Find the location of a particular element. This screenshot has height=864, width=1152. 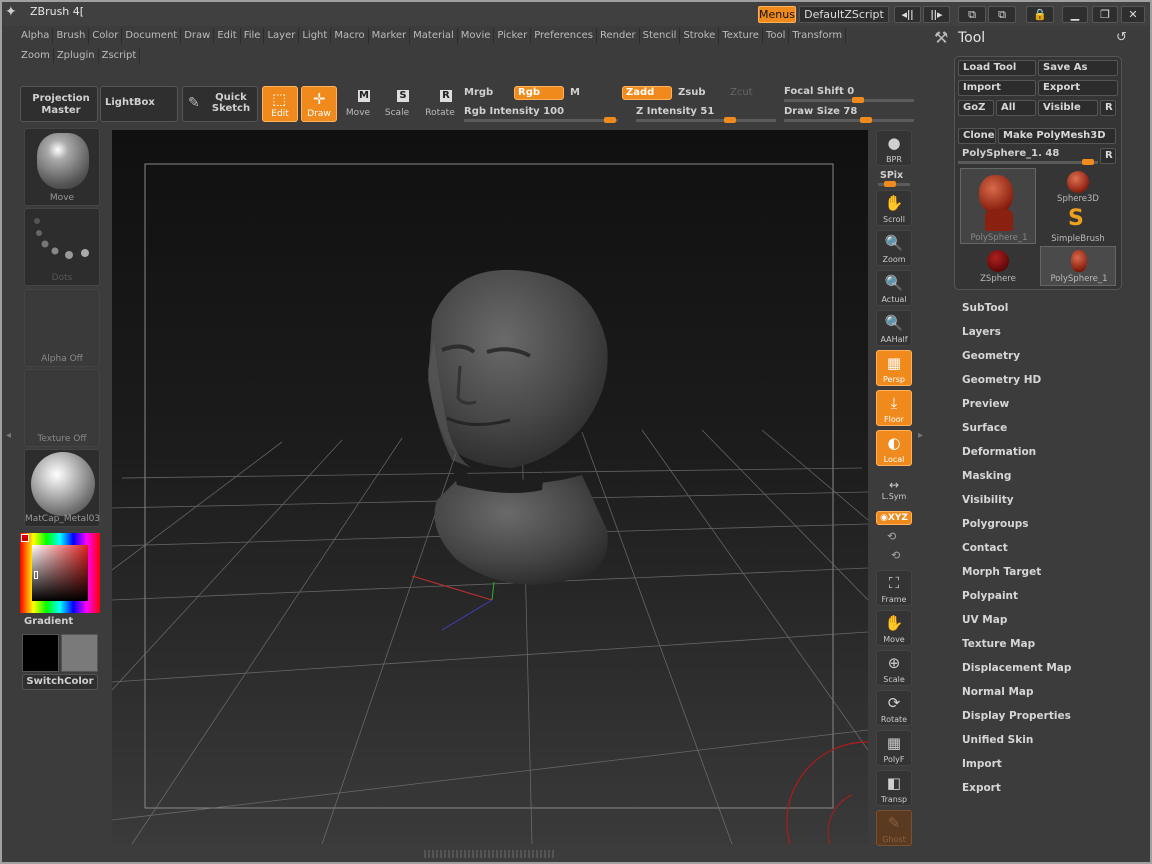

menu-edit: Edit is located at coordinates (227, 36).